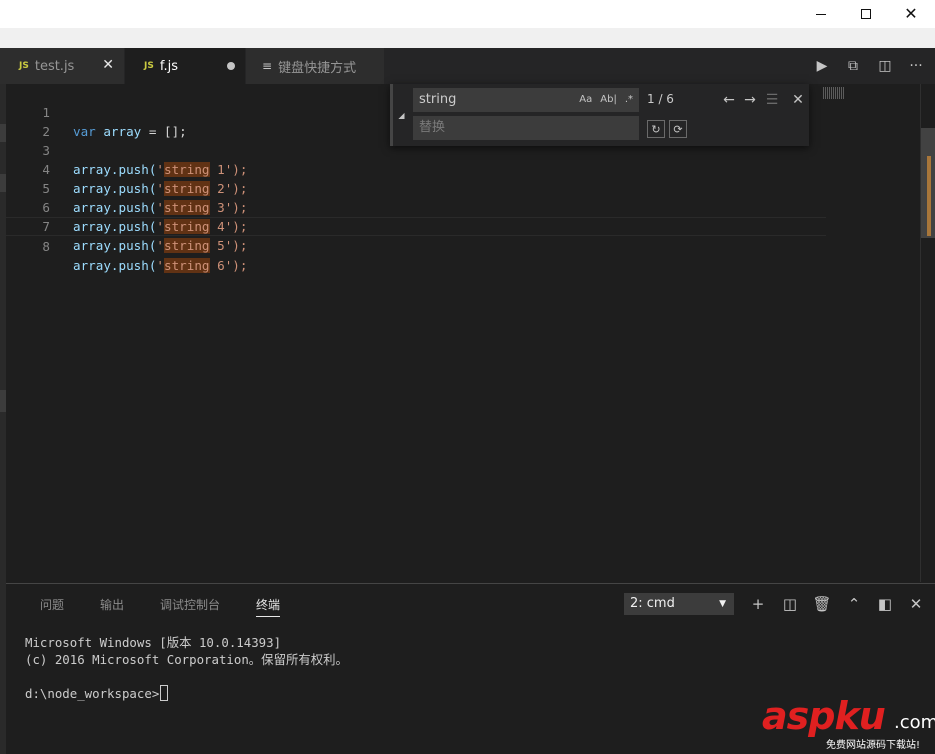 Image resolution: width=935 pixels, height=754 pixels. Describe the element at coordinates (790, 604) in the screenshot. I see `split-terminal-icon: ◫` at that location.